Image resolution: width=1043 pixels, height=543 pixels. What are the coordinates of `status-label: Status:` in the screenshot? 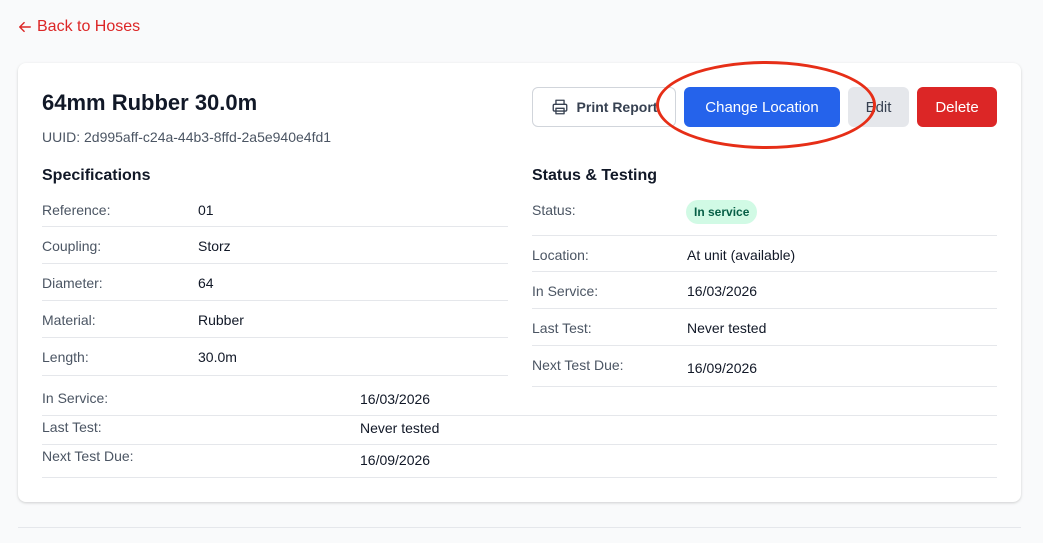 It's located at (554, 210).